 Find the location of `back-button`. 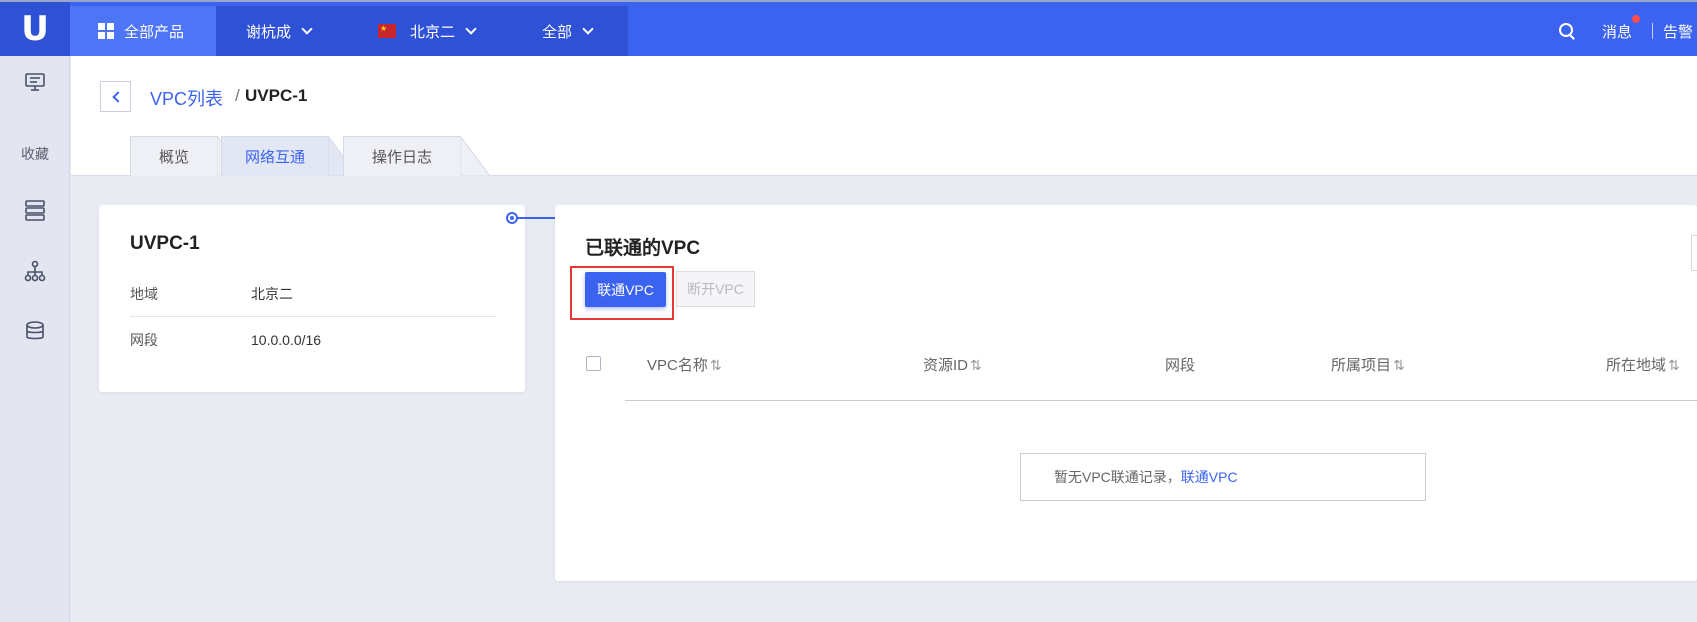

back-button is located at coordinates (115, 96).